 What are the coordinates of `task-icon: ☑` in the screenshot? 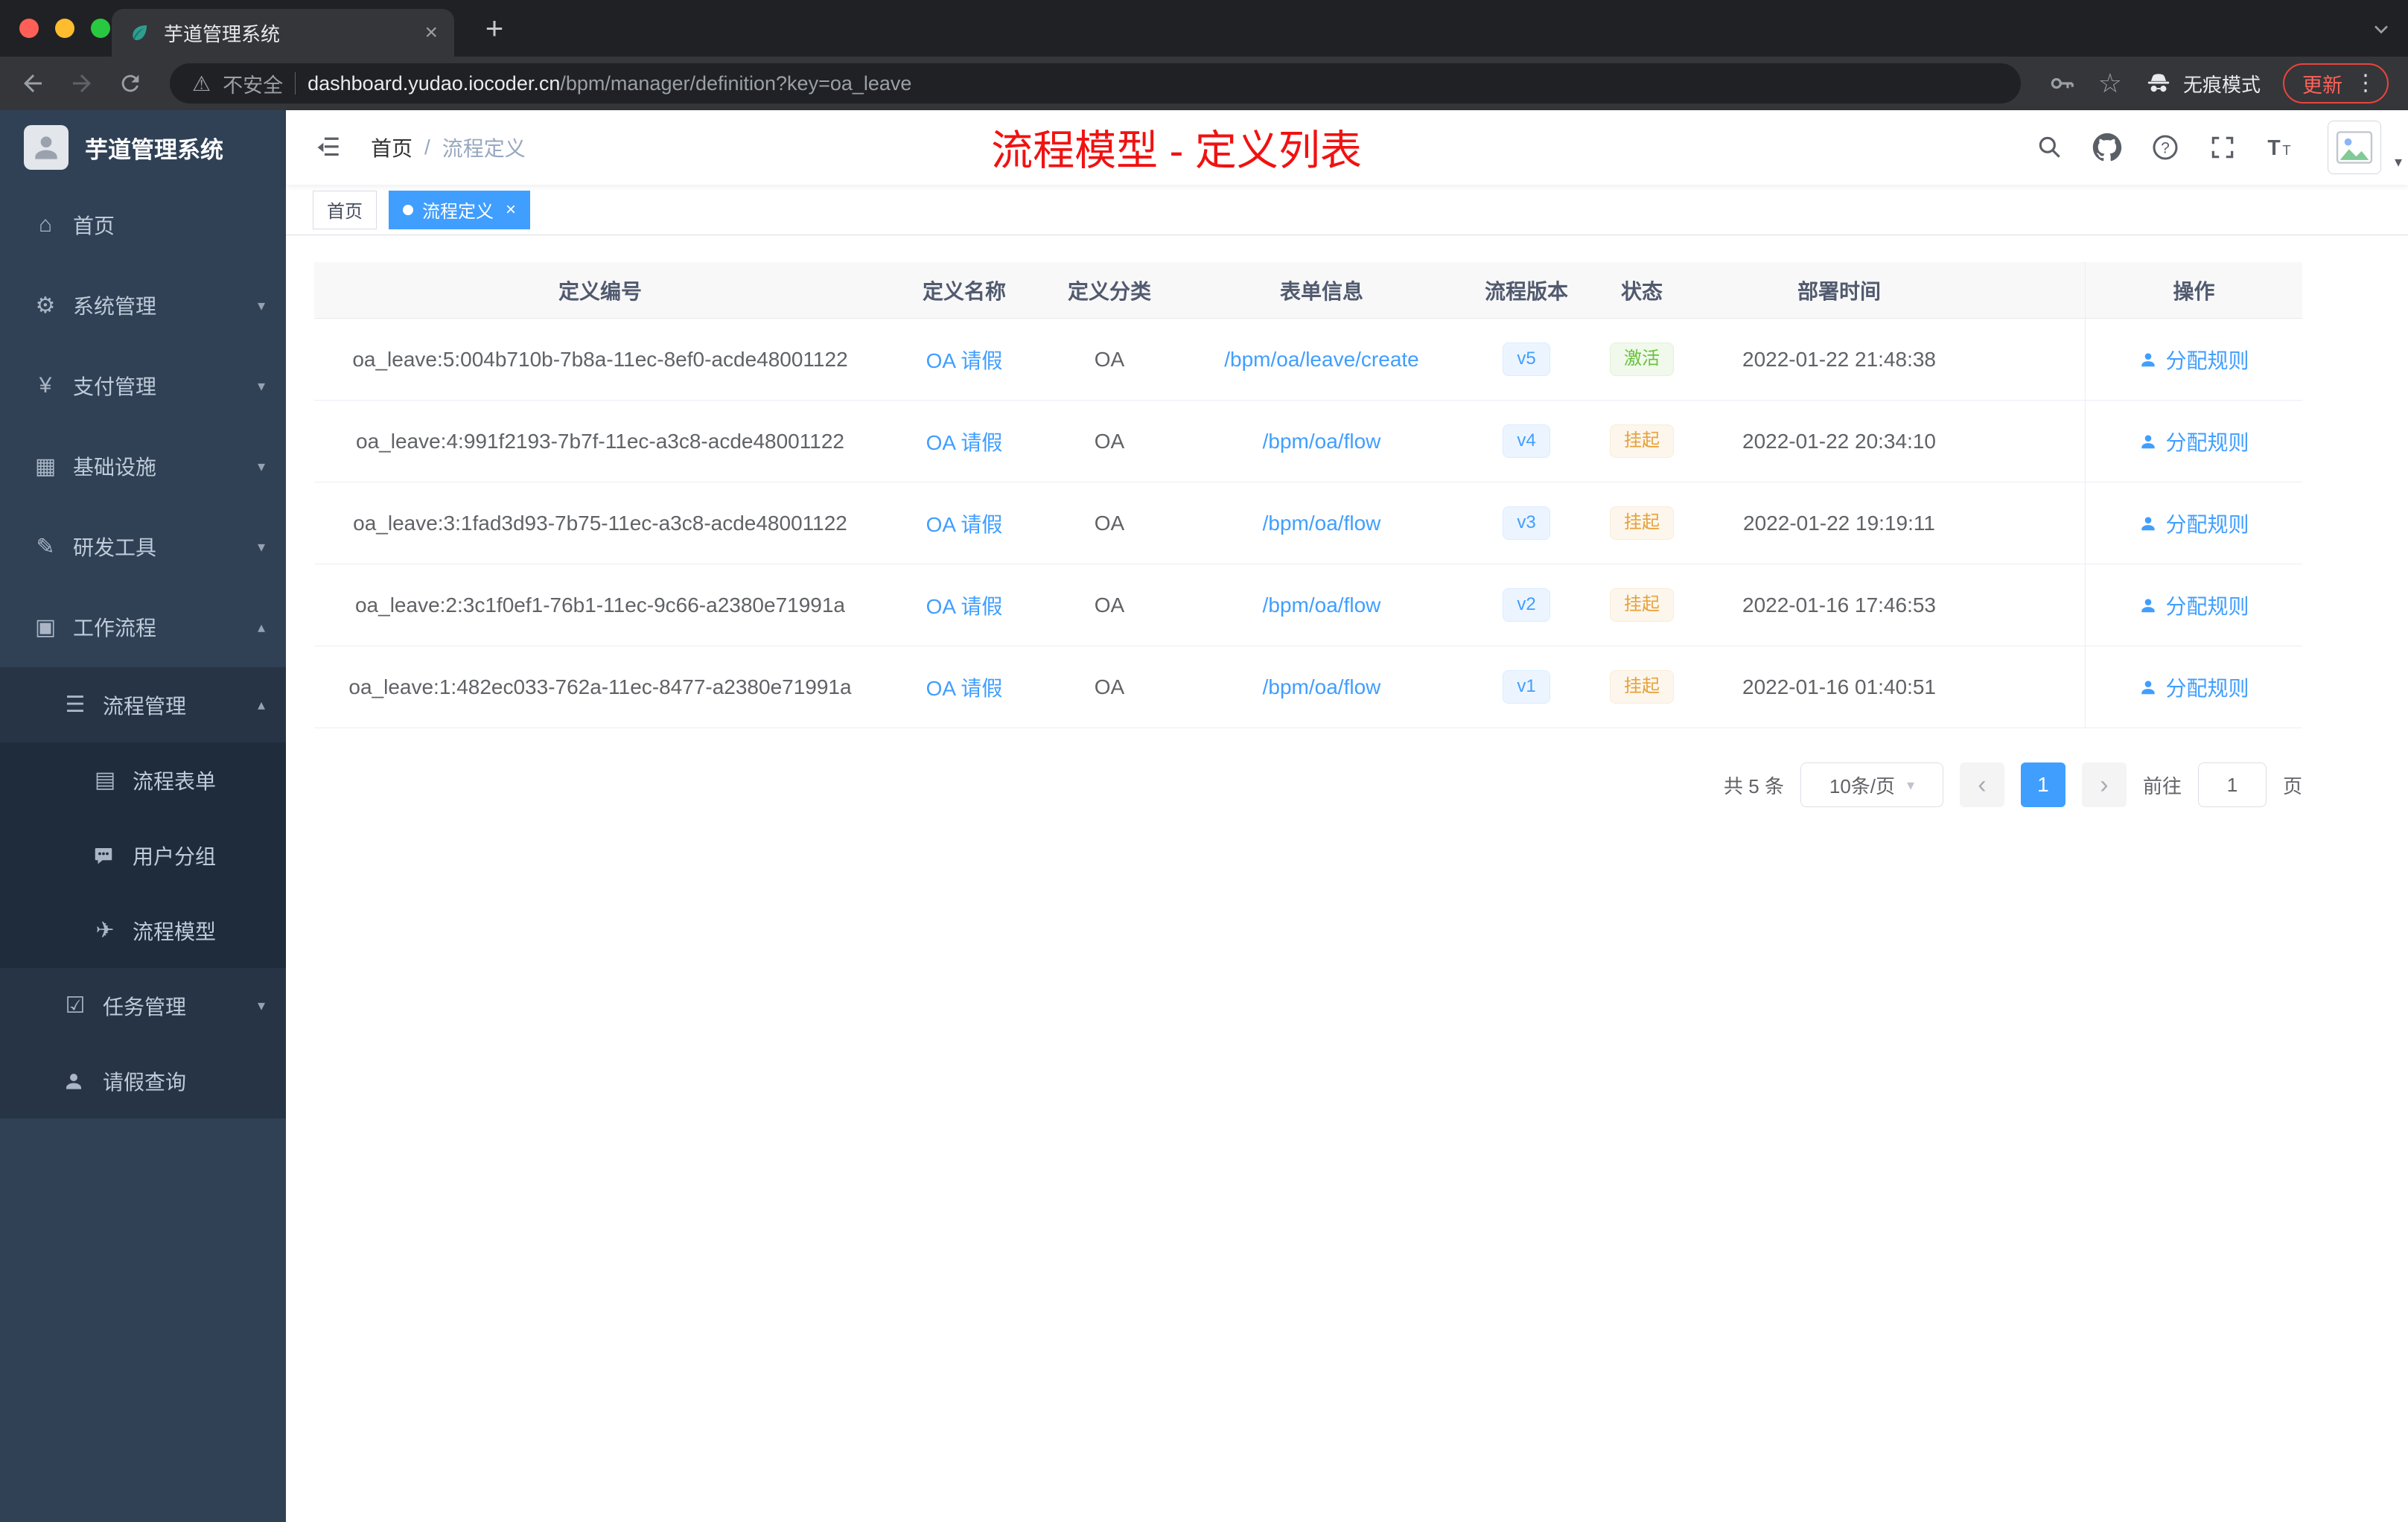 It's located at (75, 1005).